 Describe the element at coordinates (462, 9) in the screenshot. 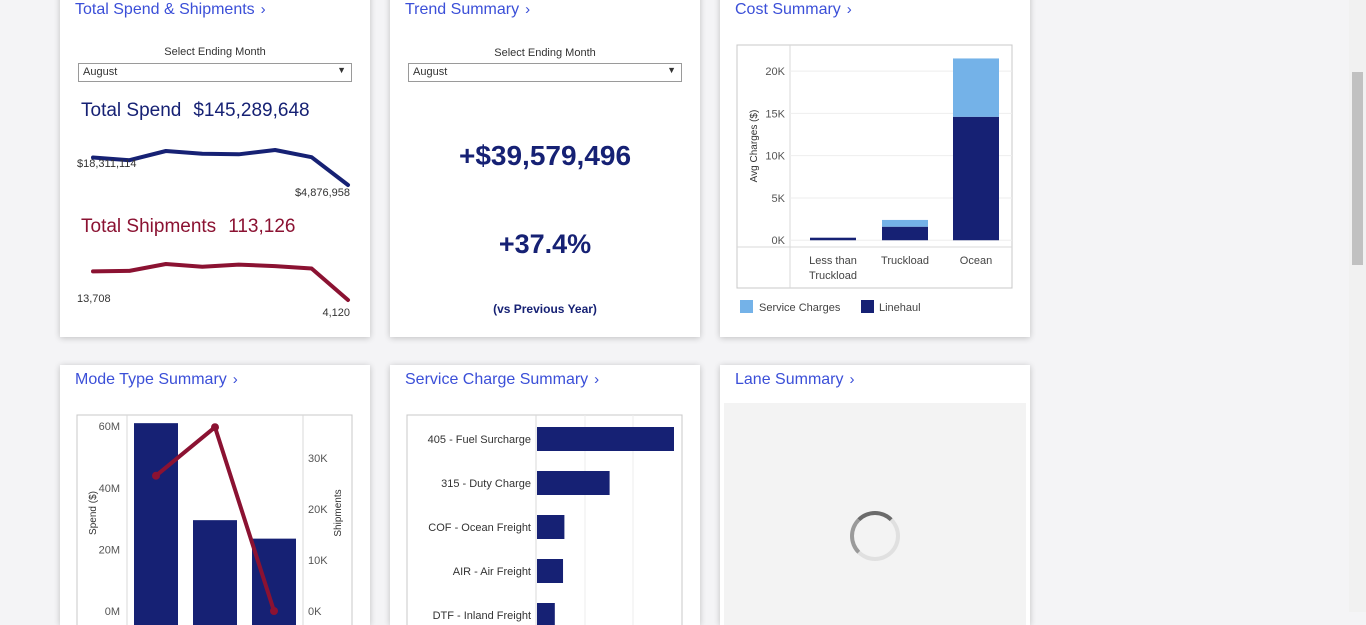

I see `trend-summary-title: Trend Summary` at that location.